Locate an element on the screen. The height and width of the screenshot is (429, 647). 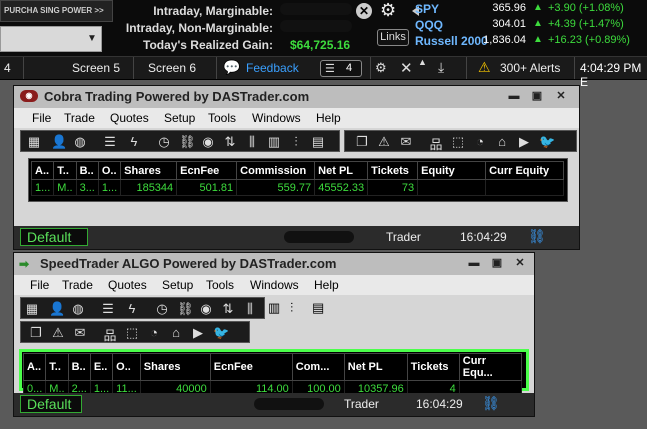
ticker-symbol-spy: SPY is located at coordinates (427, 9).